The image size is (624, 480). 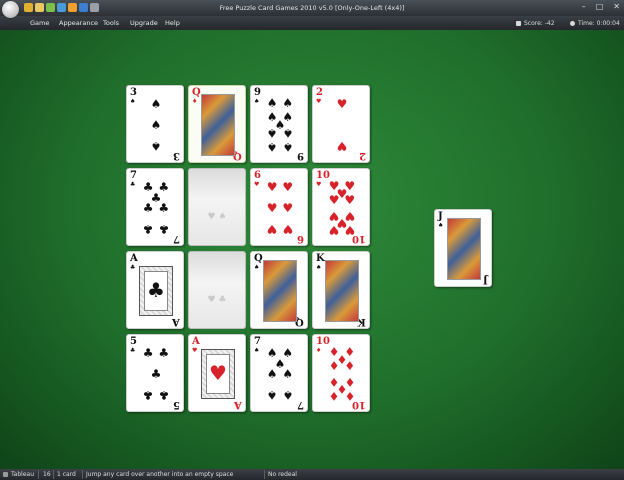 What do you see at coordinates (279, 290) in the screenshot?
I see `tableau-card: Q ♠ Q` at bounding box center [279, 290].